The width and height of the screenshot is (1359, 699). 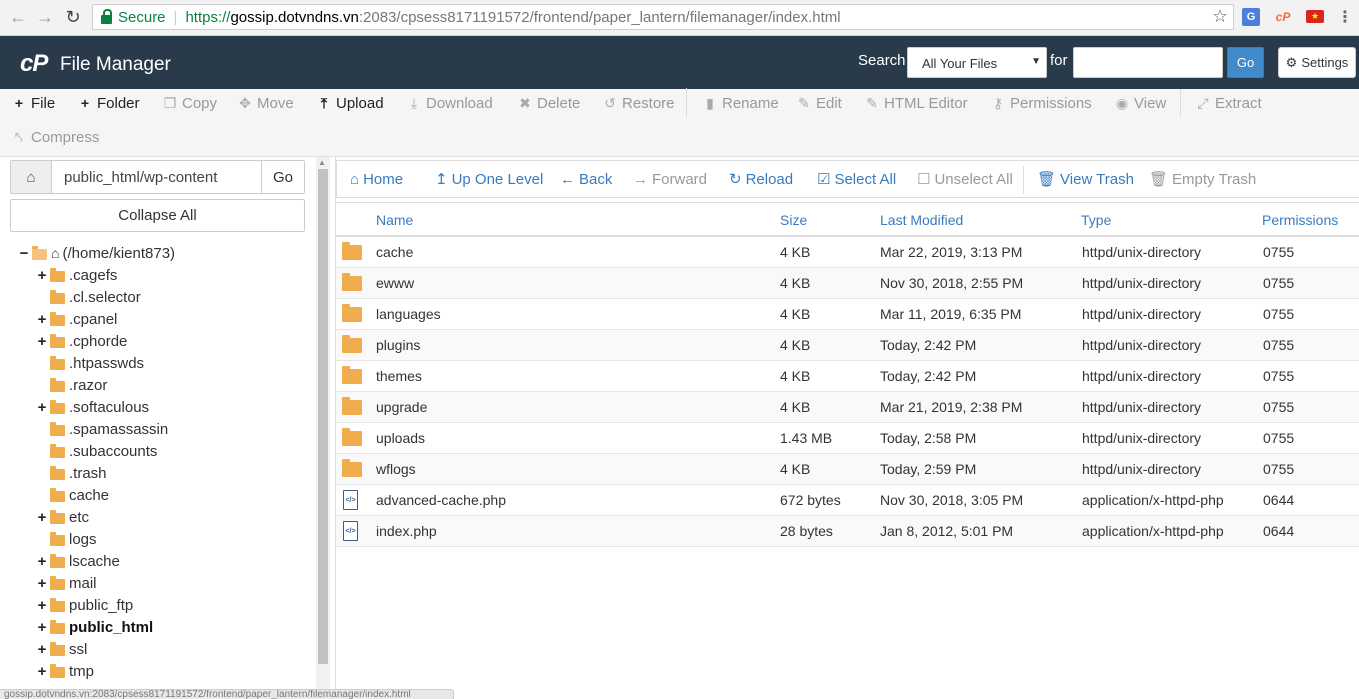 I want to click on reload-button: ↻ Reload, so click(x=761, y=179).